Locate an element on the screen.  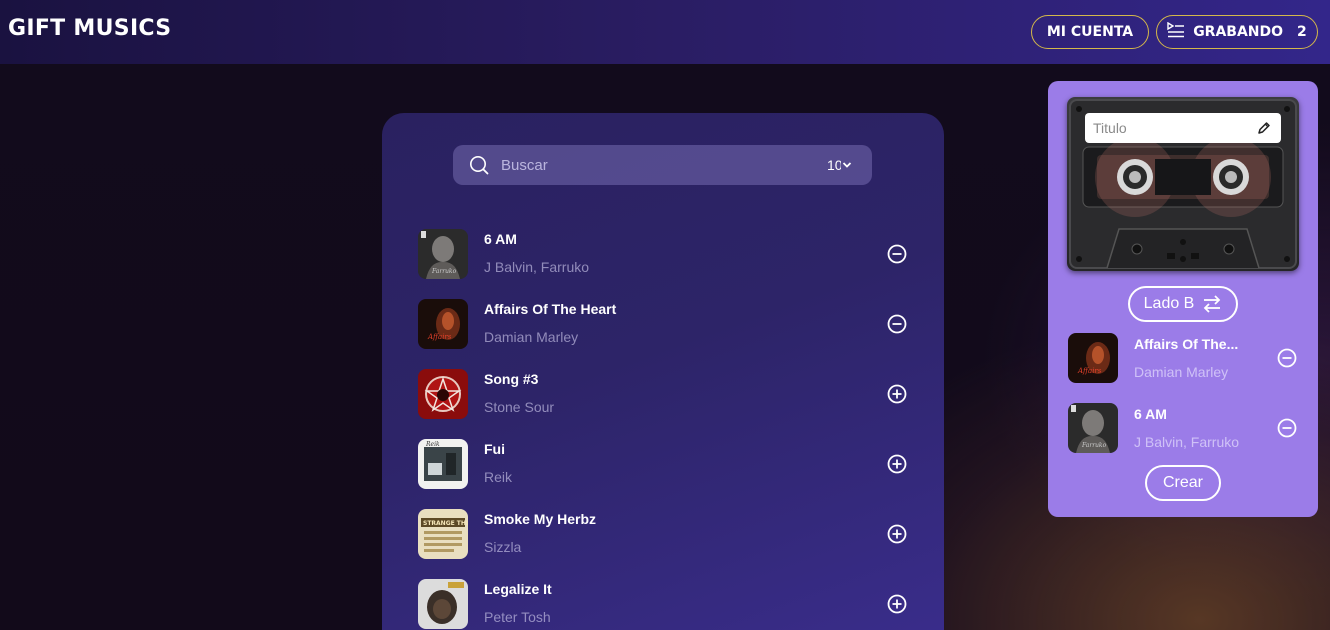
swap-arrows-icon is located at coordinates (1212, 304).